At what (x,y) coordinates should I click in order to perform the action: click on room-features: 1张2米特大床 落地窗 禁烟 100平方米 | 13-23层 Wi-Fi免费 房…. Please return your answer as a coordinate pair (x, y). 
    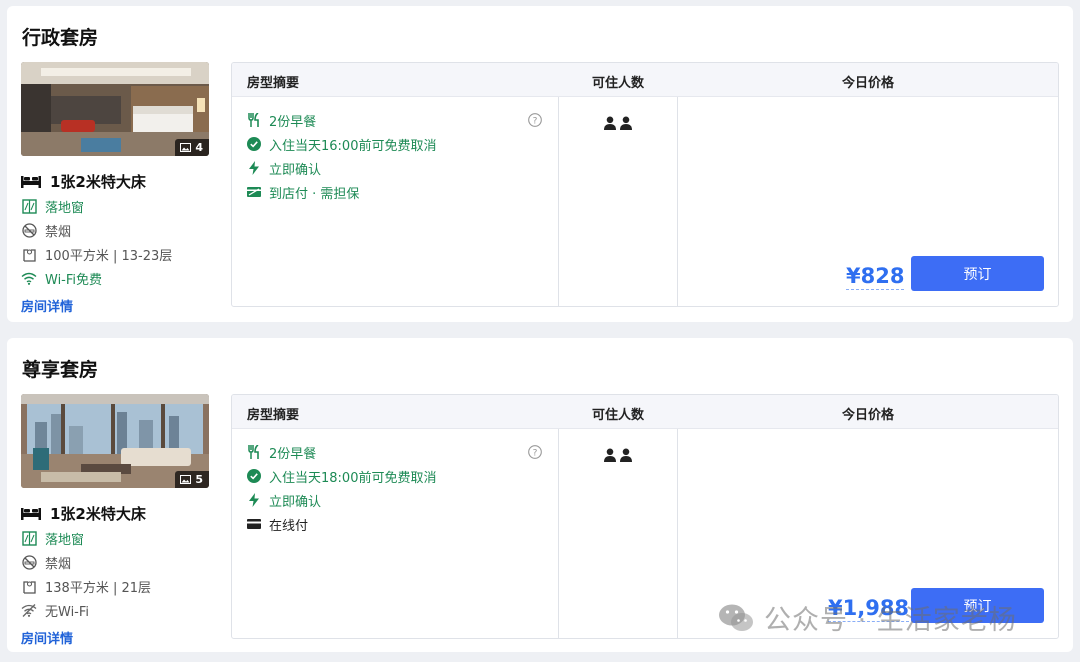
    Looking at the image, I should click on (121, 241).